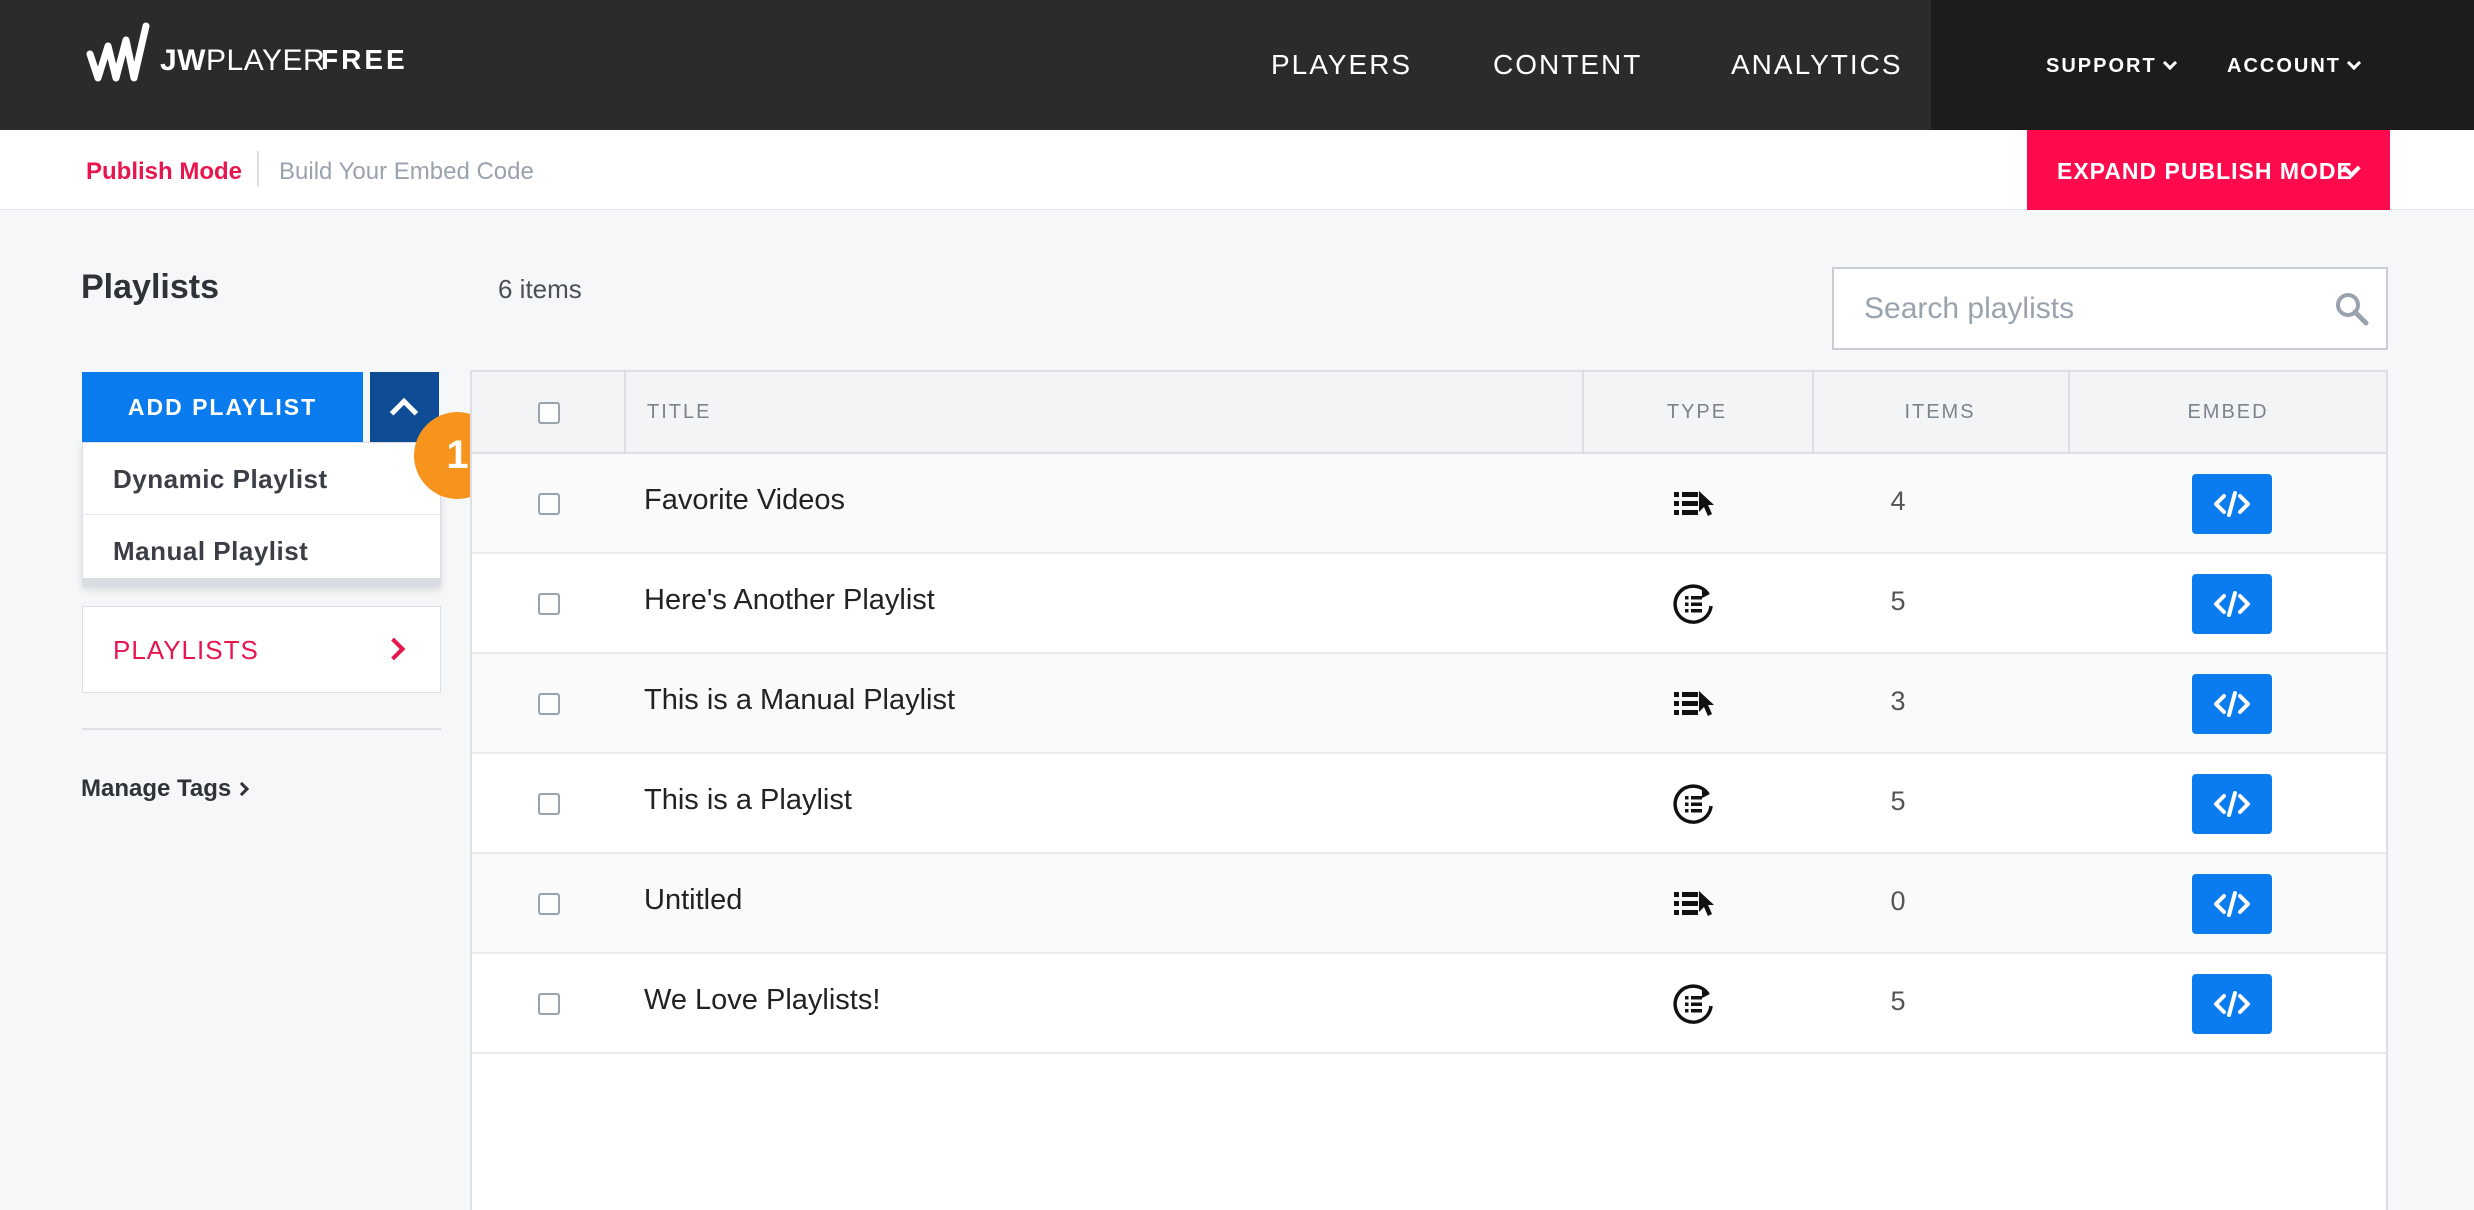 This screenshot has width=2474, height=1210. I want to click on nav-content: CONTENT, so click(1567, 65).